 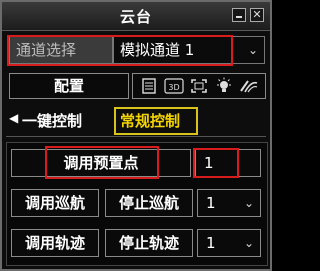 I want to click on cruise-value: 1, so click(x=211, y=203).